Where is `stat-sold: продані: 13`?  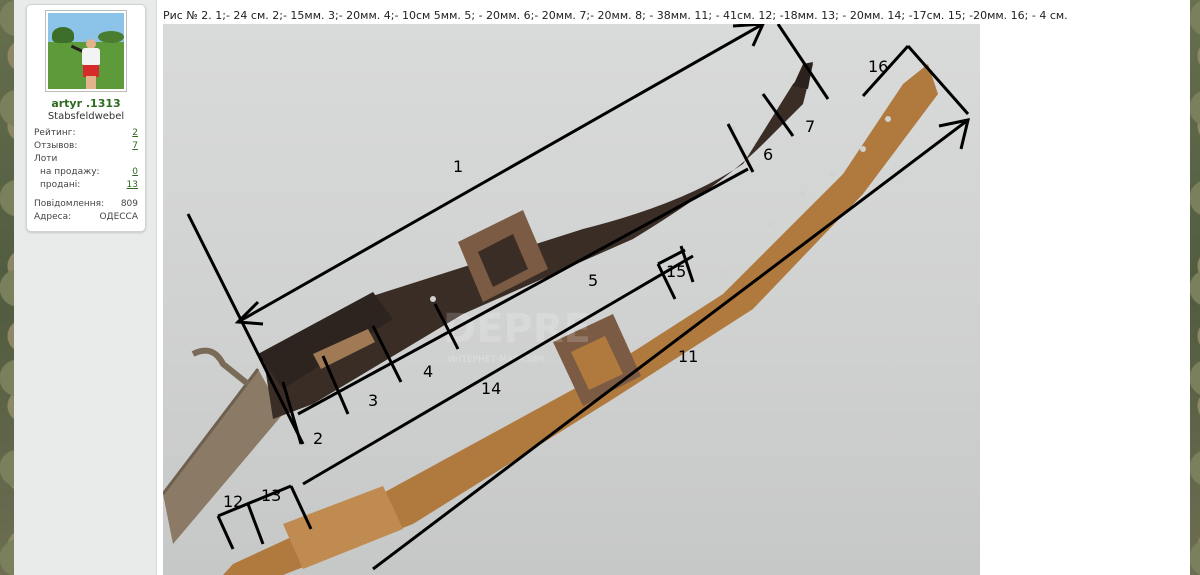 stat-sold: продані: 13 is located at coordinates (89, 185).